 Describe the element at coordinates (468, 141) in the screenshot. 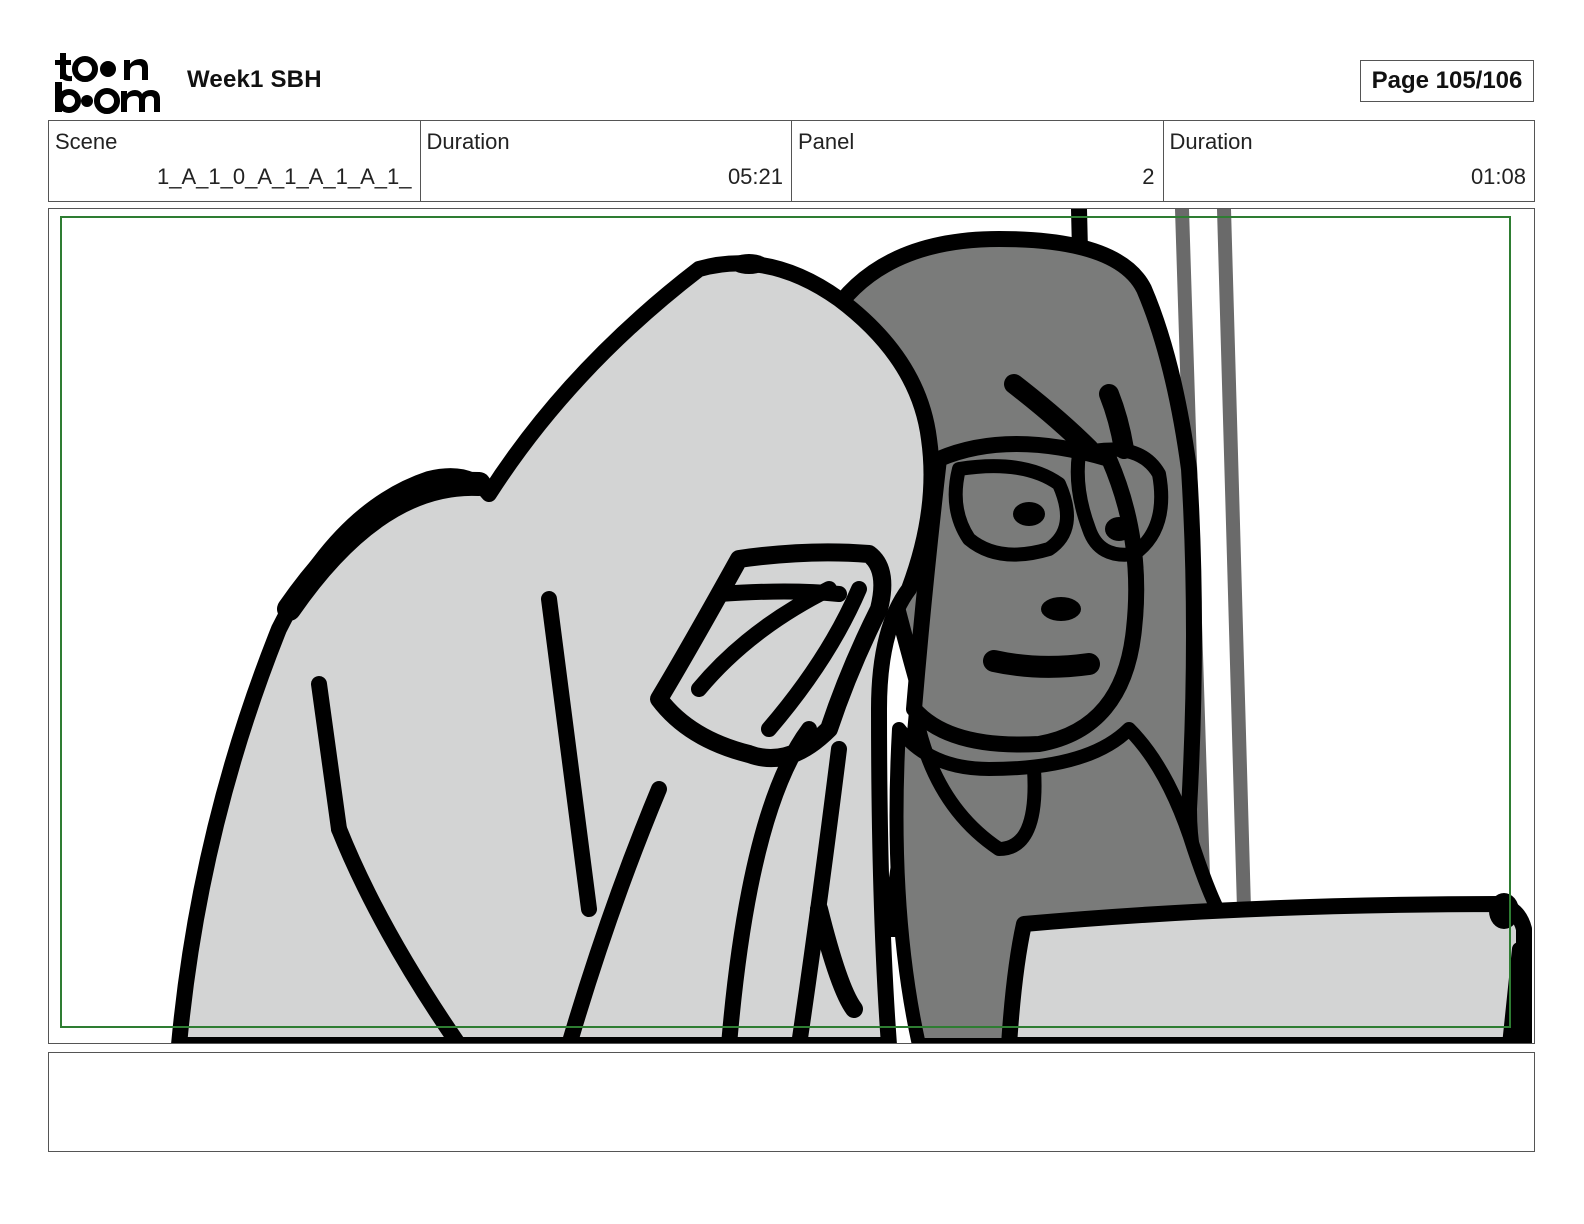

I see `scene-duration-label: Duration` at that location.